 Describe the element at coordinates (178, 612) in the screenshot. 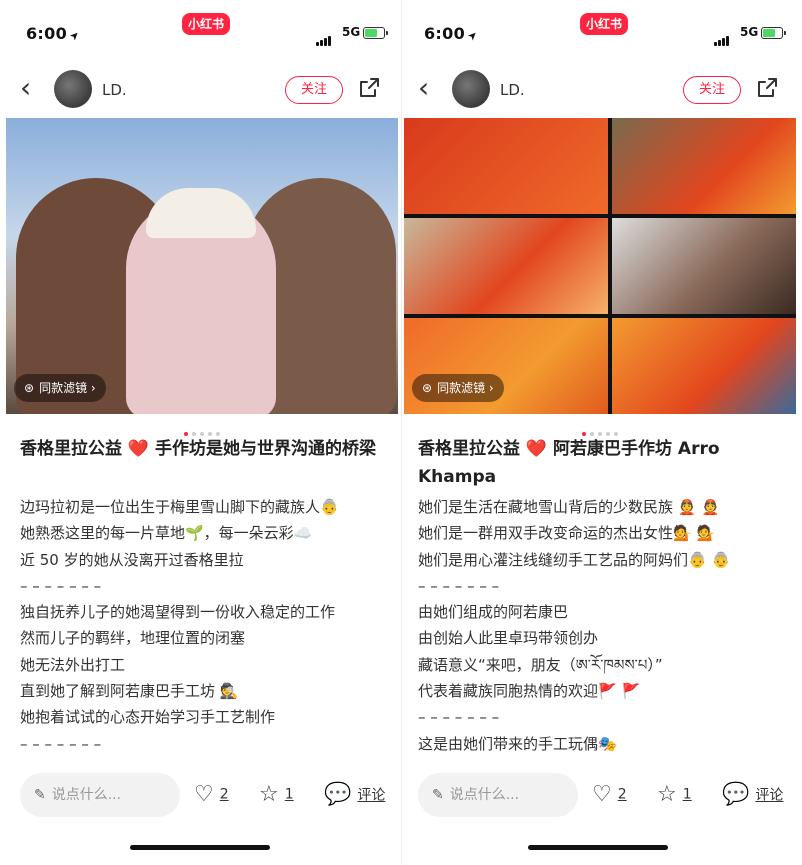

I see `body-line: 独自抚养儿子的她渴望得到一份收入稳定的工作` at that location.